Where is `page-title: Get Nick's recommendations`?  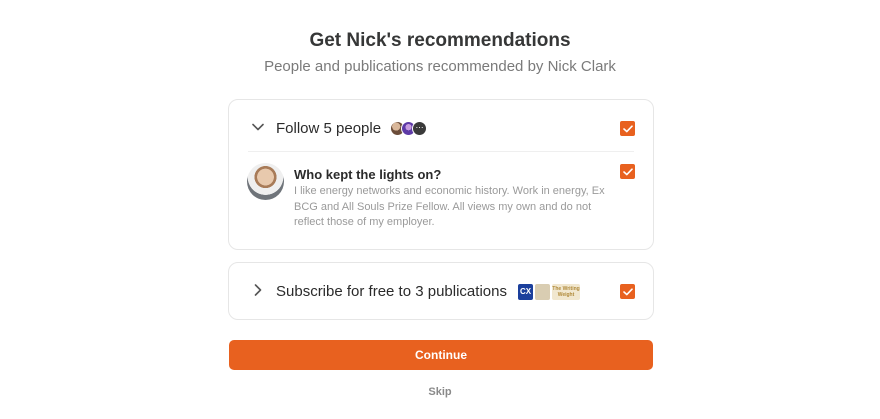
page-title: Get Nick's recommendations is located at coordinates (440, 40).